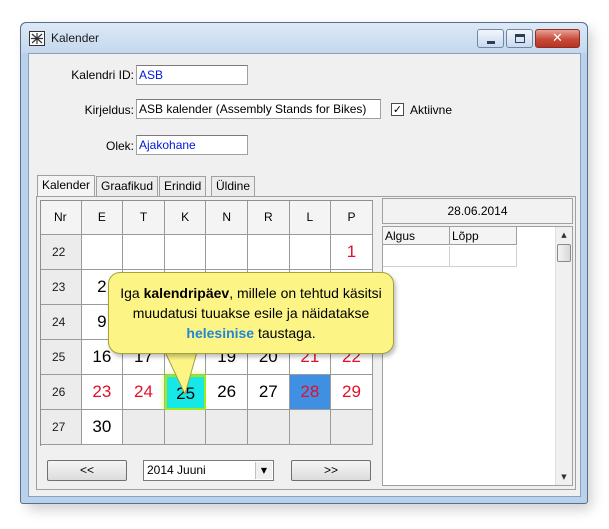 The height and width of the screenshot is (529, 609). What do you see at coordinates (227, 217) in the screenshot?
I see `column-header-n: N` at bounding box center [227, 217].